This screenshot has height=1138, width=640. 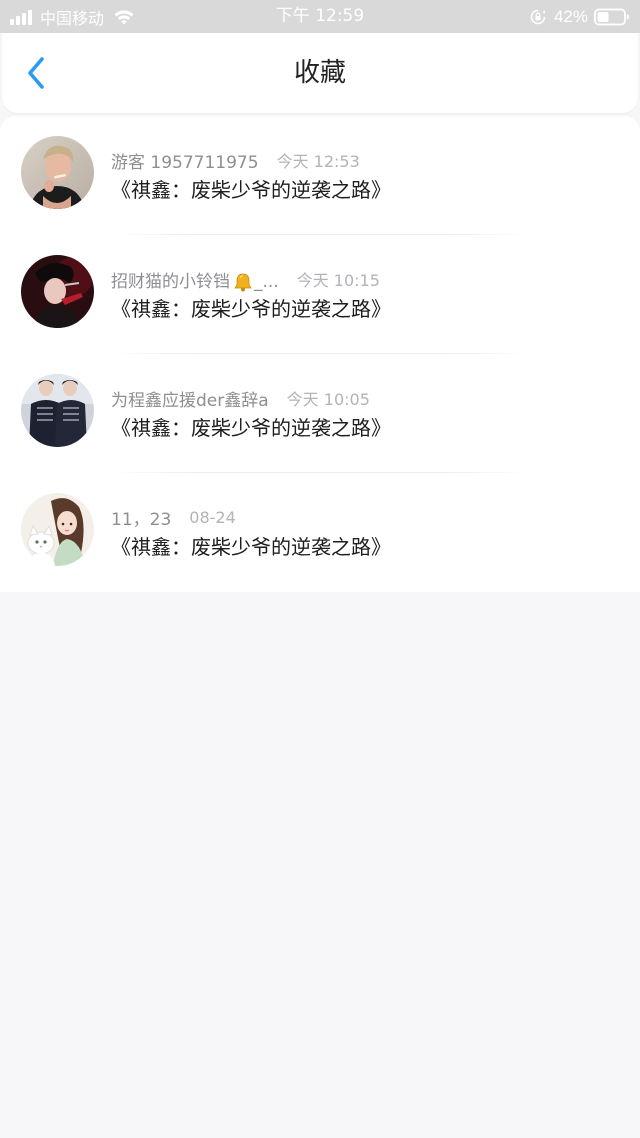 What do you see at coordinates (190, 398) in the screenshot?
I see `username: 为程鑫应援der鑫辞a` at bounding box center [190, 398].